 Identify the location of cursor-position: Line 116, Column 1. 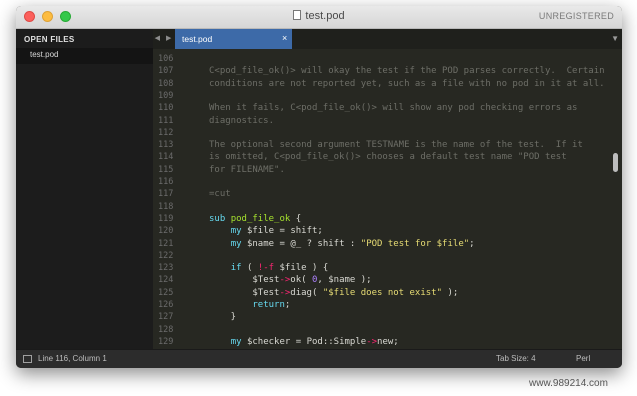
(72, 358).